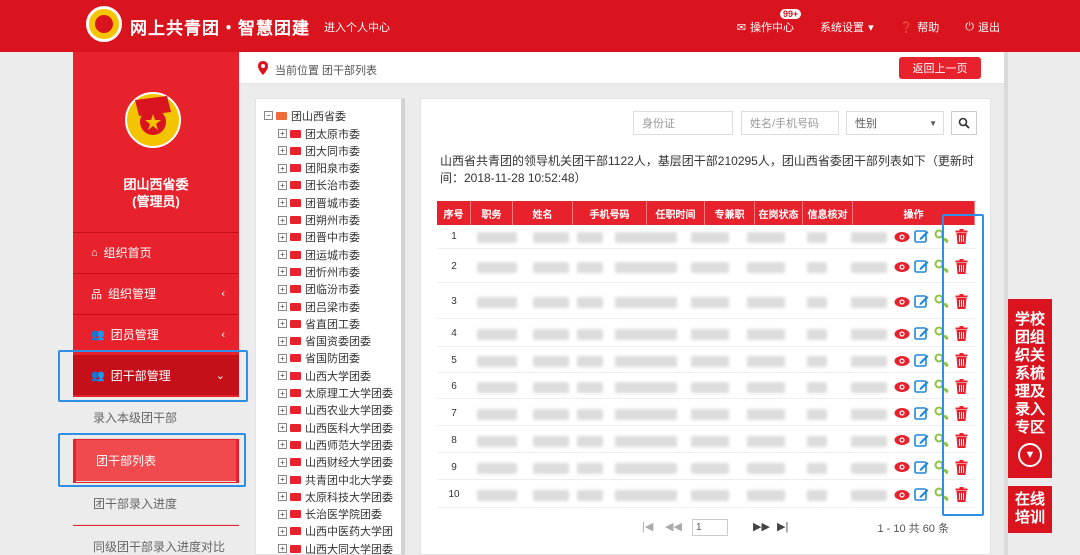 The height and width of the screenshot is (555, 1080). Describe the element at coordinates (156, 540) in the screenshot. I see `submenu-progress-compare: 同级团干部录入进度对比` at that location.